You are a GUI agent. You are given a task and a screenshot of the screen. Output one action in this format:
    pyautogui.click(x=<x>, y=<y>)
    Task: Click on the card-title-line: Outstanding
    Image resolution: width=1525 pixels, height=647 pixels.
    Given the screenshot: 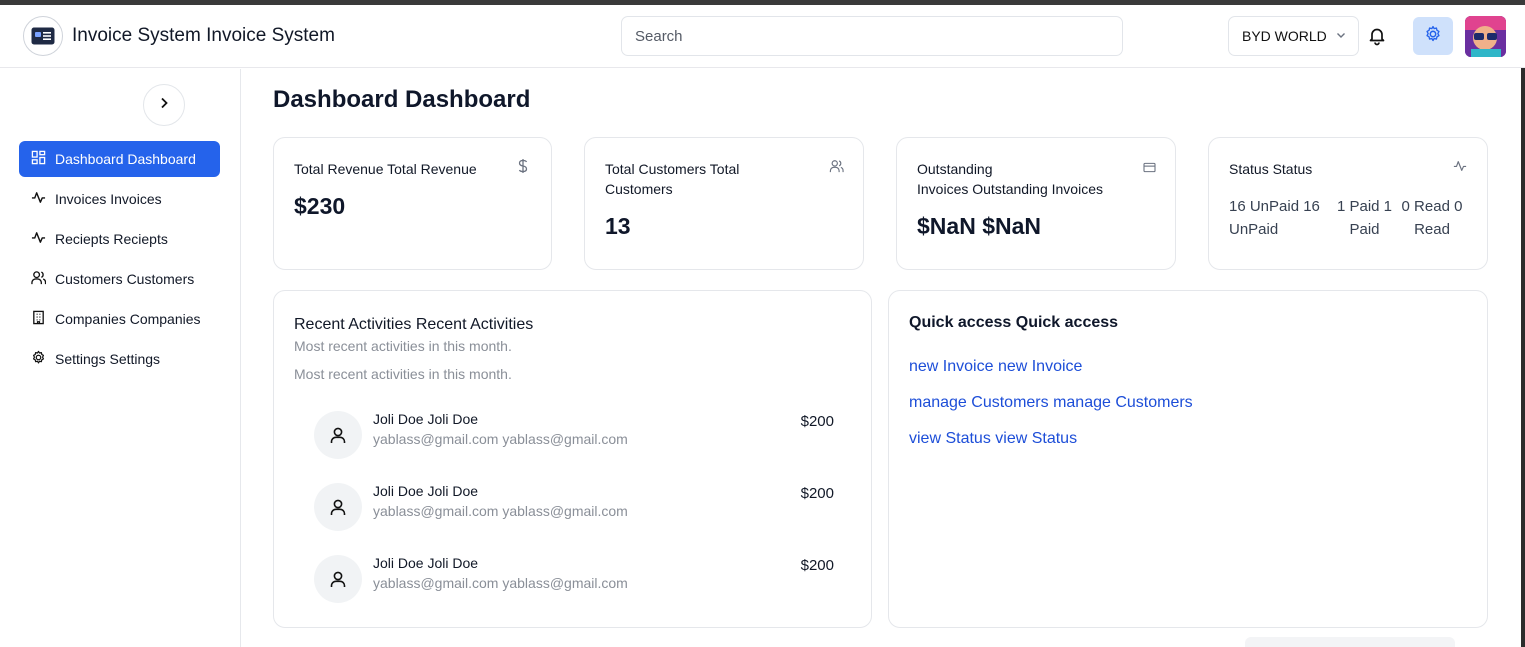 What is the action you would take?
    pyautogui.click(x=955, y=169)
    